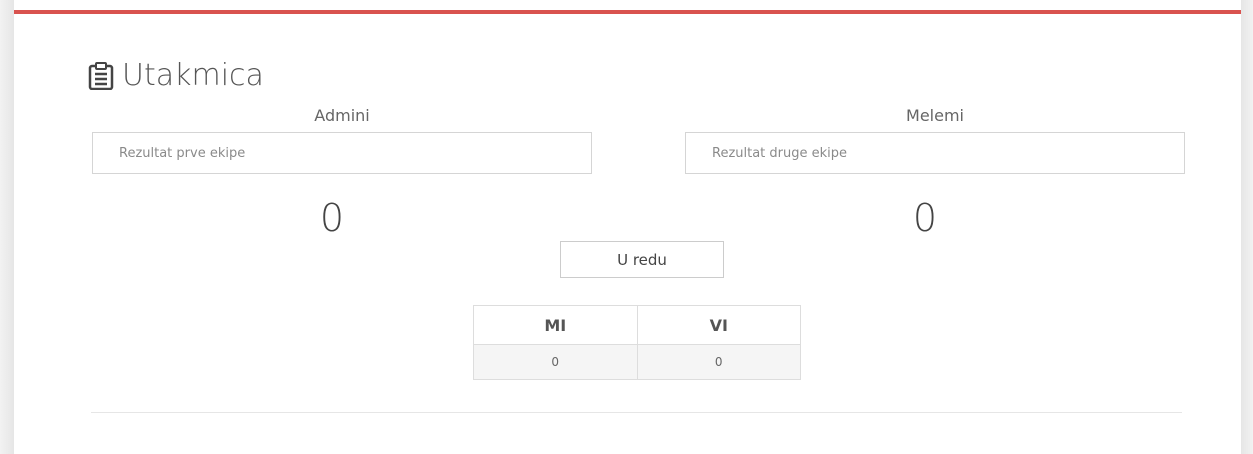 Image resolution: width=1253 pixels, height=454 pixels. I want to click on results-header-mi: MI, so click(555, 325).